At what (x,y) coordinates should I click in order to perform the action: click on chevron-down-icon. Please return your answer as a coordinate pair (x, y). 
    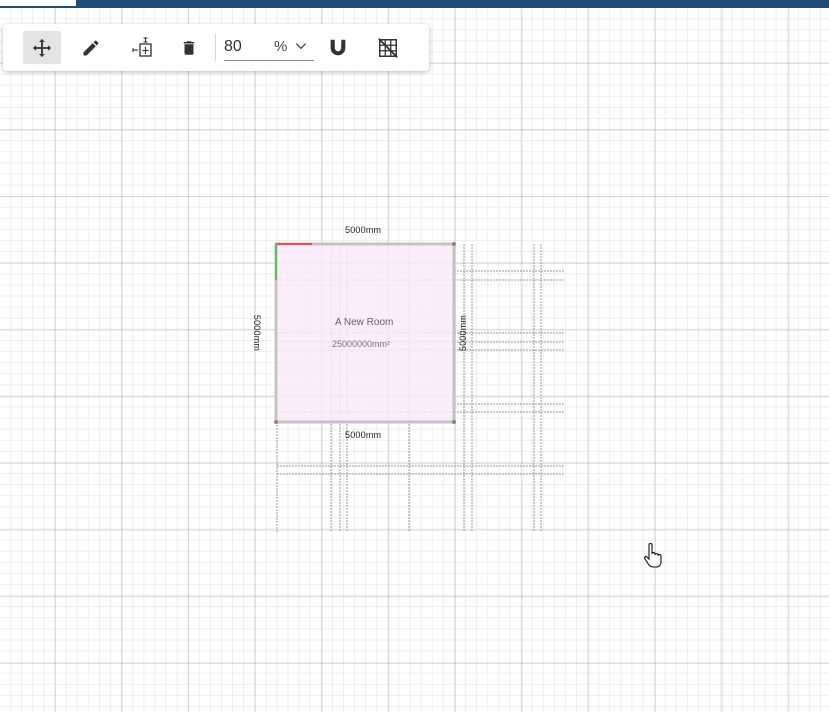
    Looking at the image, I should click on (301, 46).